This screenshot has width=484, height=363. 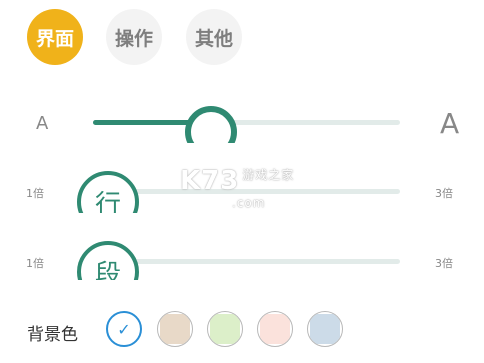 I want to click on tab-other: 其他, so click(x=214, y=37).